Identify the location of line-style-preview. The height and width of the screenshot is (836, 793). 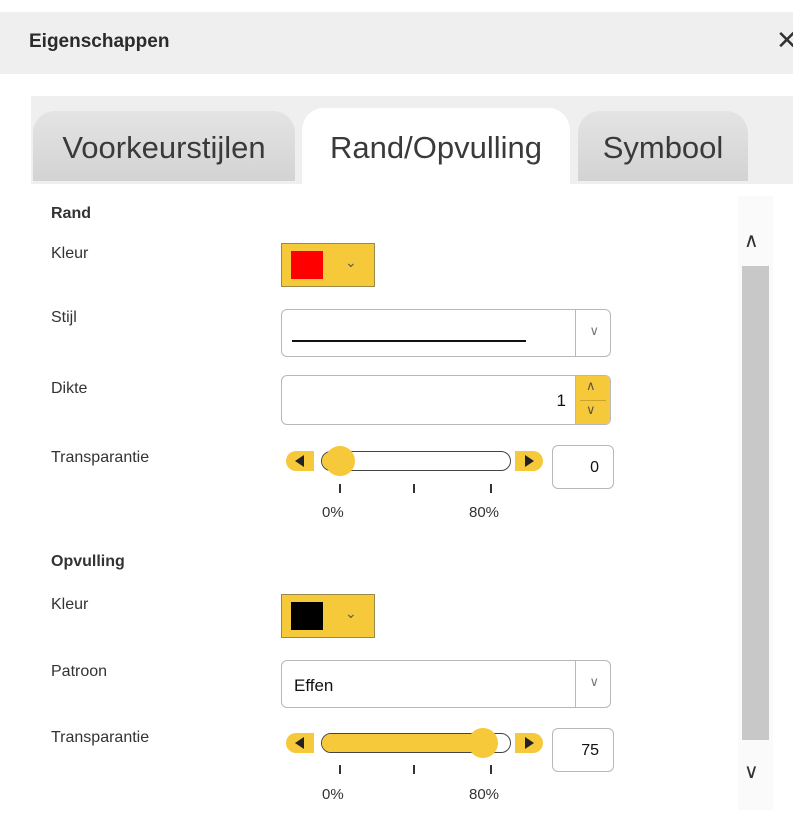
(409, 341).